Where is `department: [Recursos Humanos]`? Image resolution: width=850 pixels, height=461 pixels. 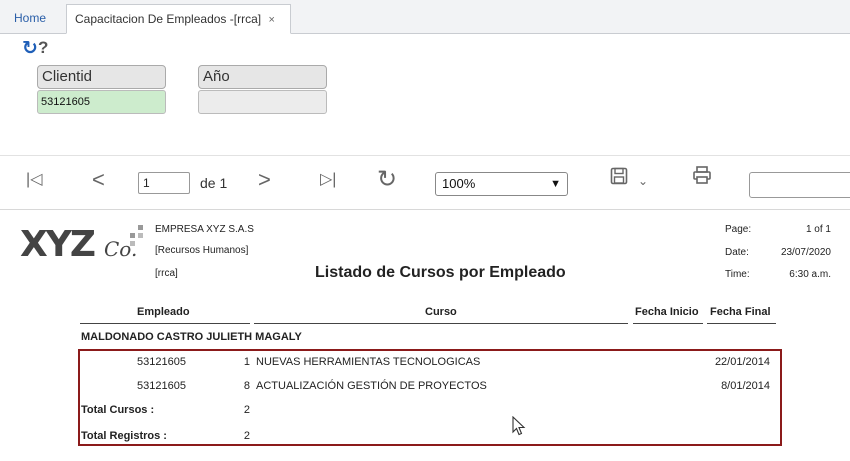
department: [Recursos Humanos] is located at coordinates (202, 250).